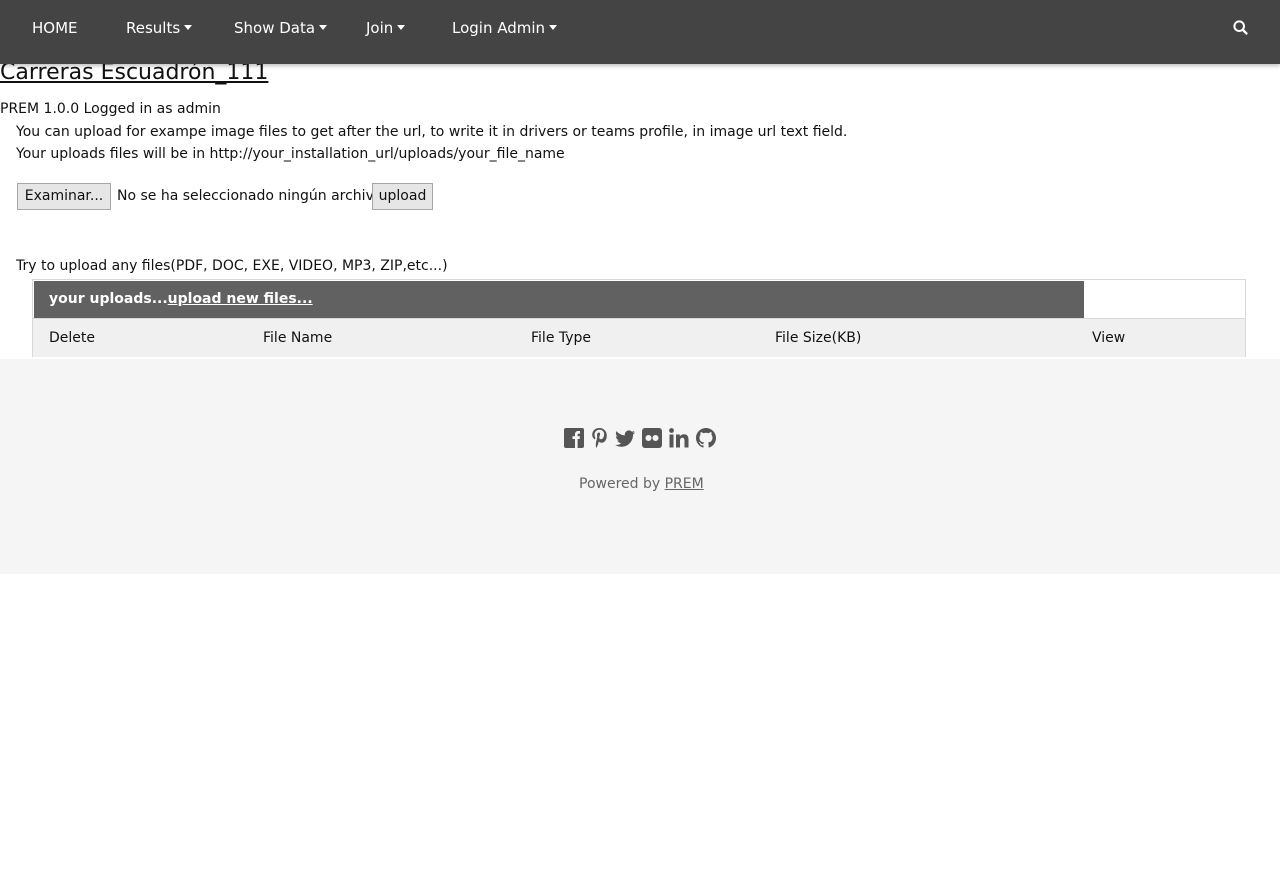 This screenshot has height=880, width=1280. I want to click on powered-by: Powered by PREM, so click(641, 484).